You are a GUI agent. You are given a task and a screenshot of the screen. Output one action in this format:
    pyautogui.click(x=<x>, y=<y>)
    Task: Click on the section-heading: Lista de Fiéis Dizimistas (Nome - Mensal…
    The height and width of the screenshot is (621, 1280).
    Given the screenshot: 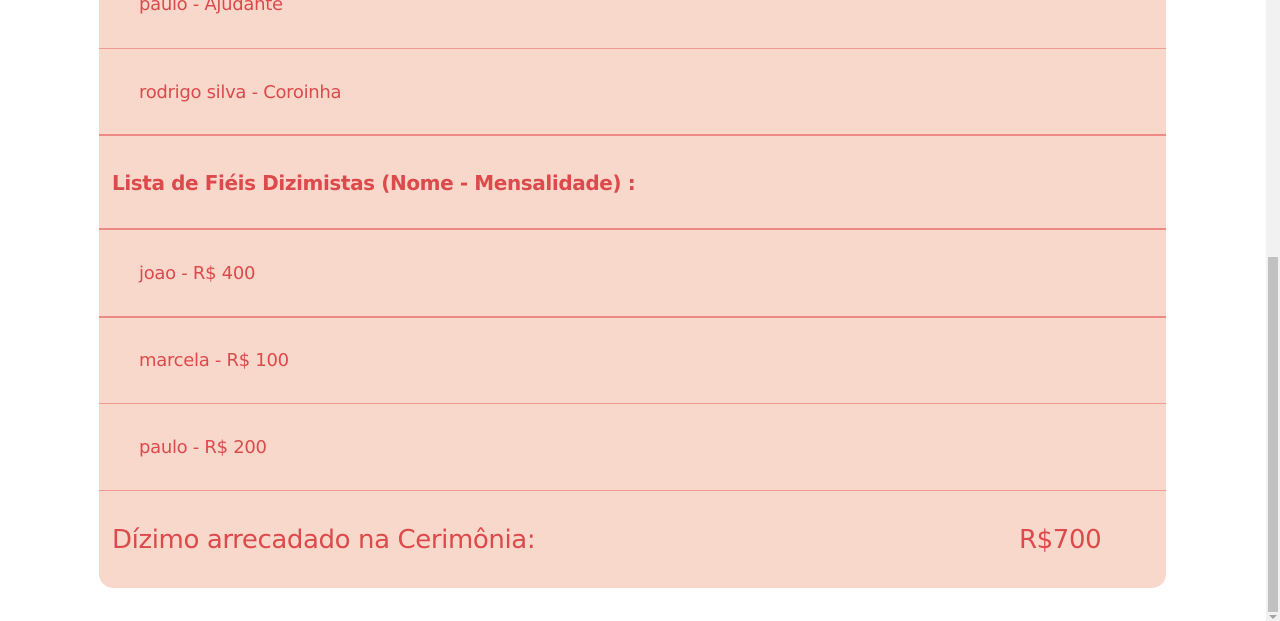 What is the action you would take?
    pyautogui.click(x=632, y=182)
    